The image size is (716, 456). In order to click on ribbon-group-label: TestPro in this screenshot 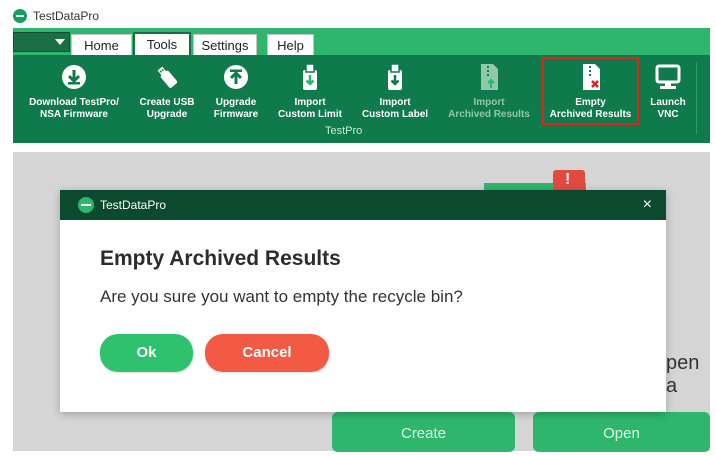, I will do `click(344, 131)`.